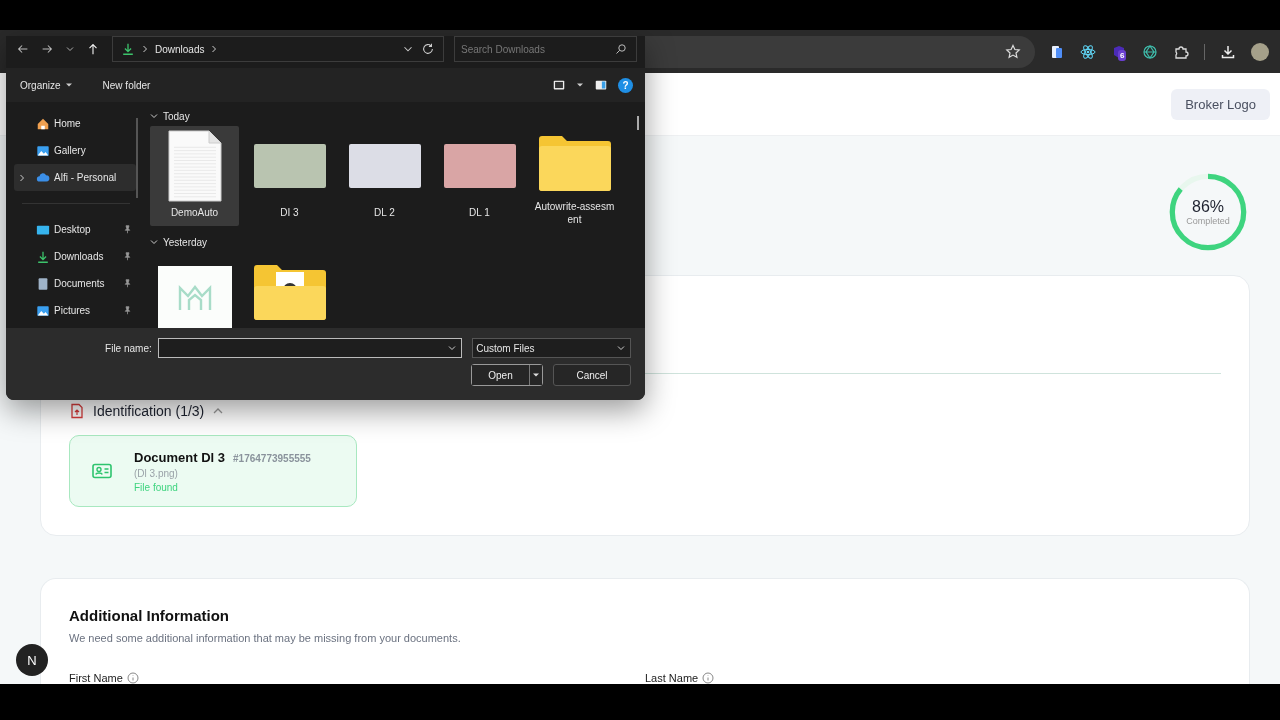 This screenshot has width=1280, height=720. Describe the element at coordinates (428, 49) in the screenshot. I see `refresh-icon` at that location.